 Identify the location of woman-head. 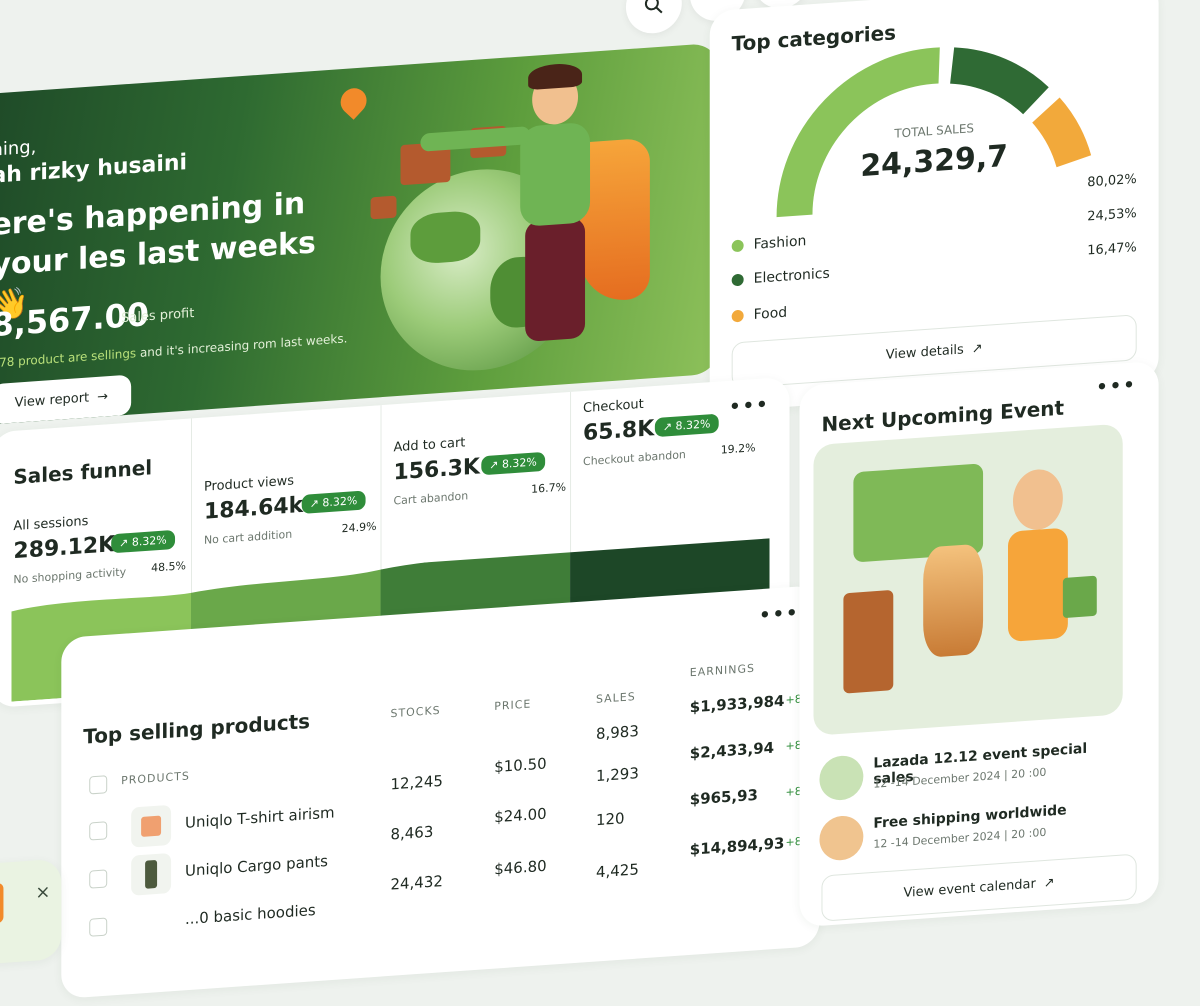
(1037, 499).